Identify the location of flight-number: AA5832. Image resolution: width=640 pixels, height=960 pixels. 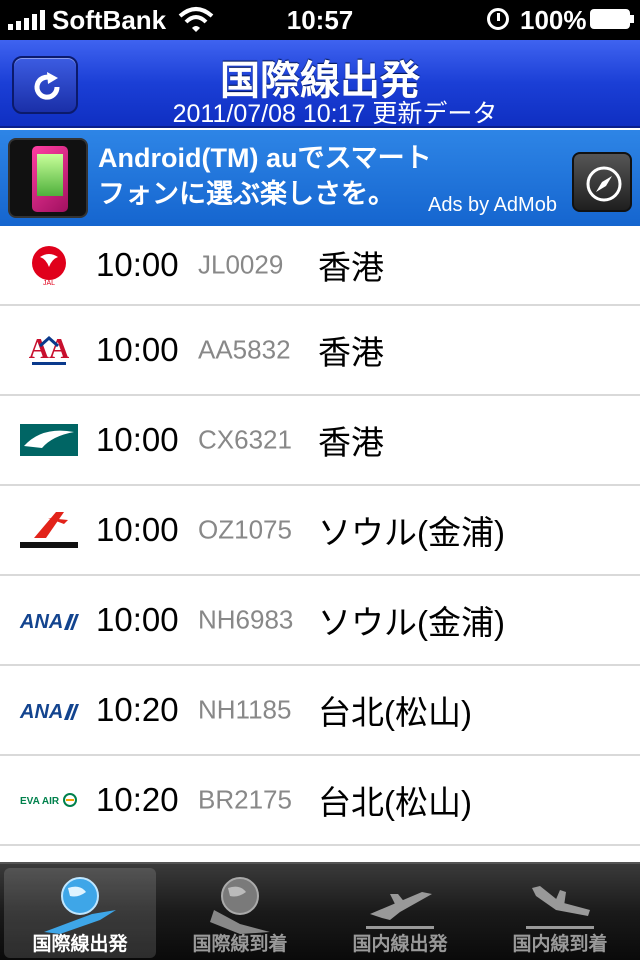
(244, 349).